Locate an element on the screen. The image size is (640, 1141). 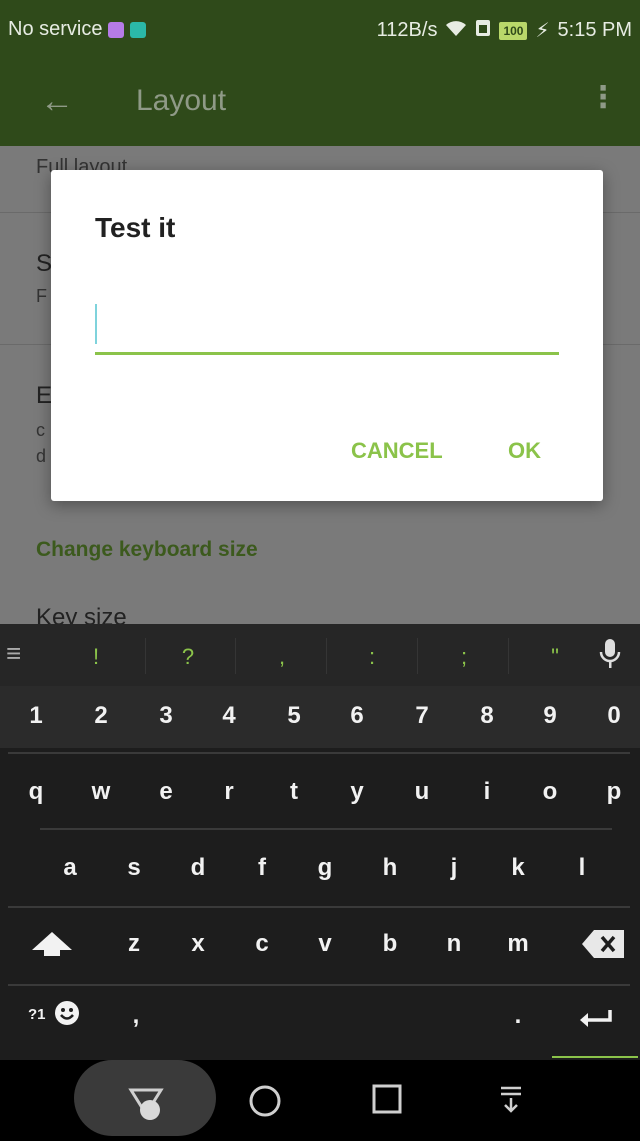
navigation-bar is located at coordinates (320, 1100).